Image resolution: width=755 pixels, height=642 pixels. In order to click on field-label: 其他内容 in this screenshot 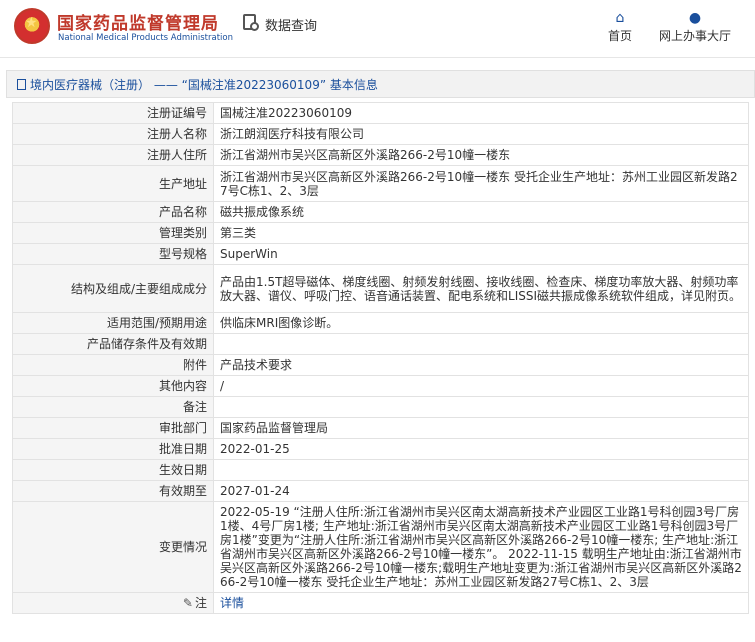, I will do `click(113, 386)`.